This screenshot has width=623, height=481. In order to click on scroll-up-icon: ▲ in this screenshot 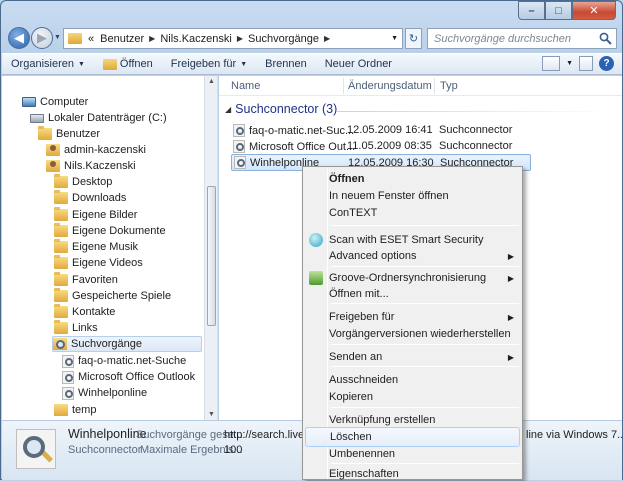, I will do `click(211, 81)`.